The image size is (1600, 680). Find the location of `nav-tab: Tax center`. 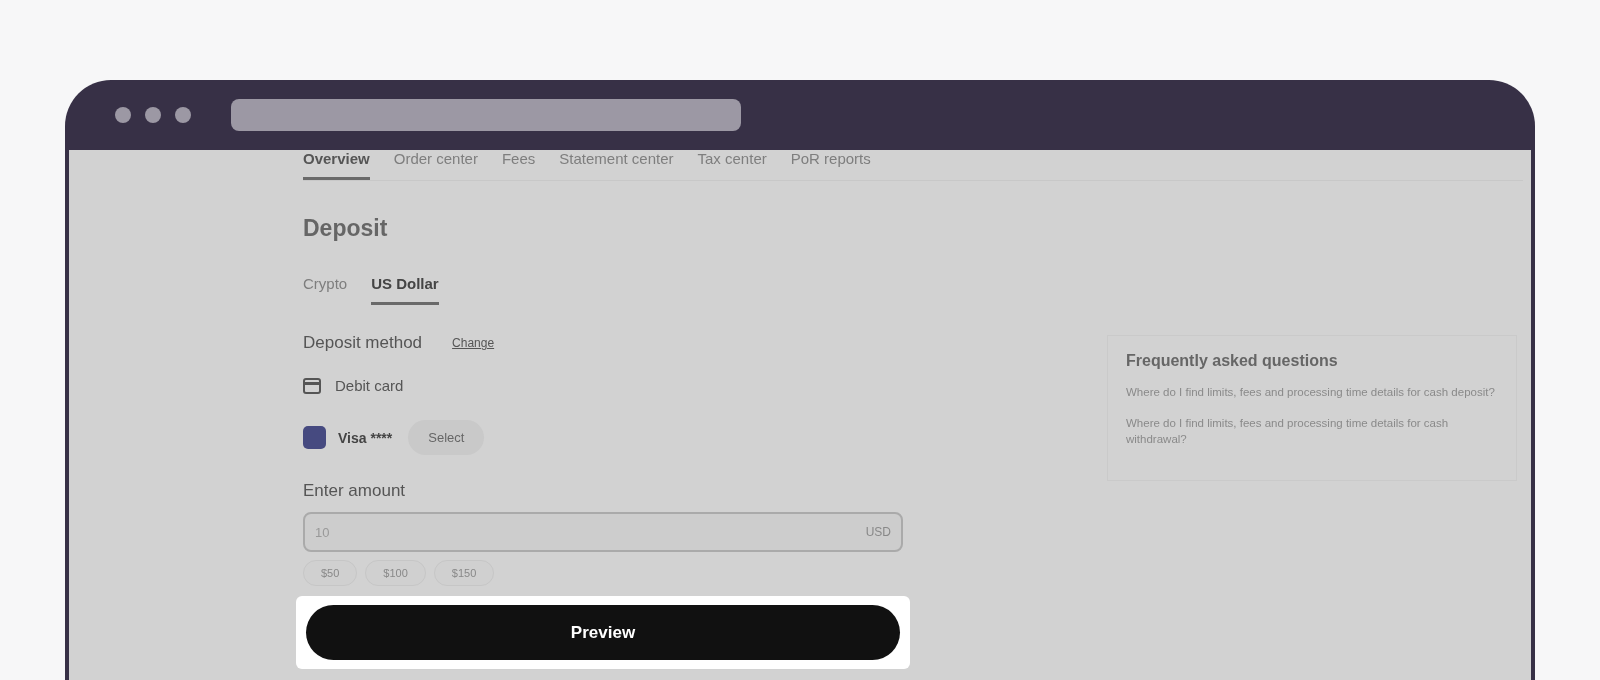

nav-tab: Tax center is located at coordinates (732, 165).